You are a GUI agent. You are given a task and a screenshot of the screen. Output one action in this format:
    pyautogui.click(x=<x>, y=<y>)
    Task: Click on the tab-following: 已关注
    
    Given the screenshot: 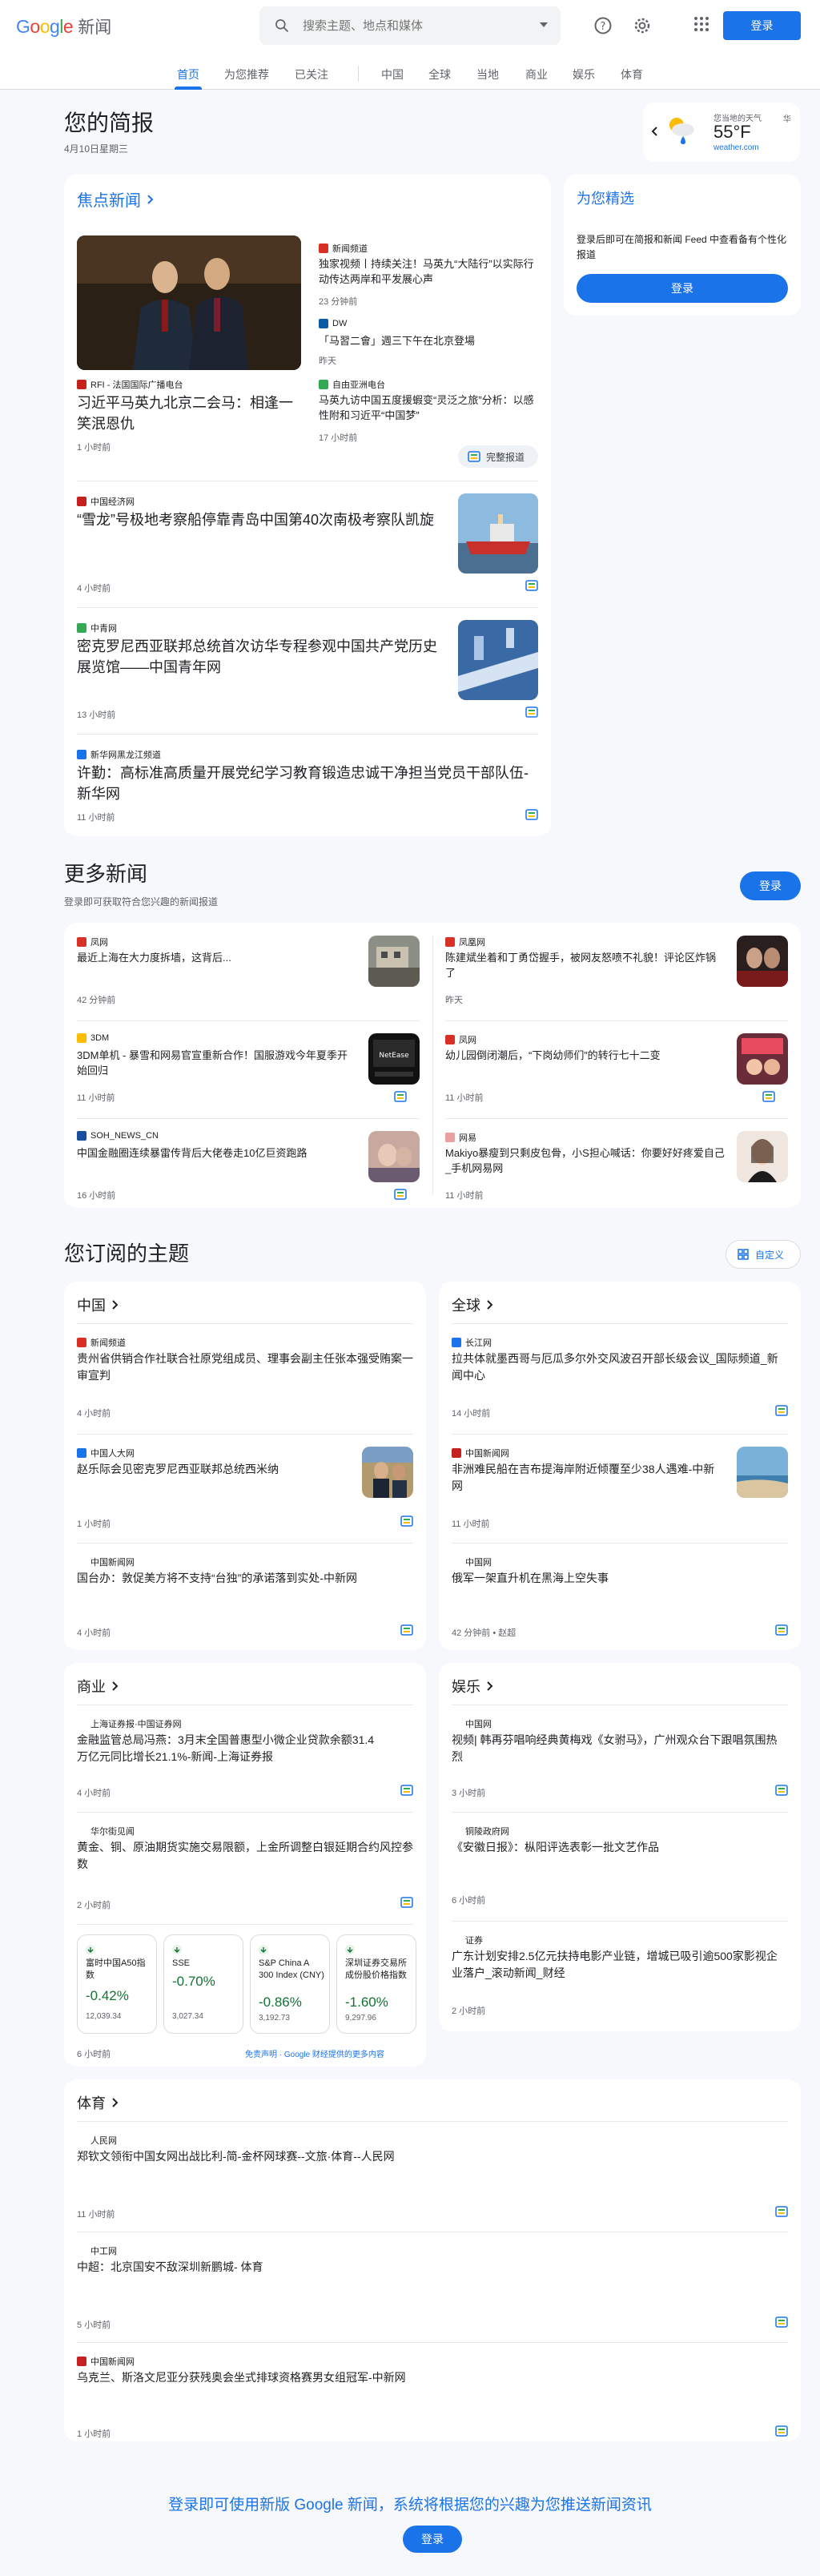 What is the action you would take?
    pyautogui.click(x=311, y=74)
    